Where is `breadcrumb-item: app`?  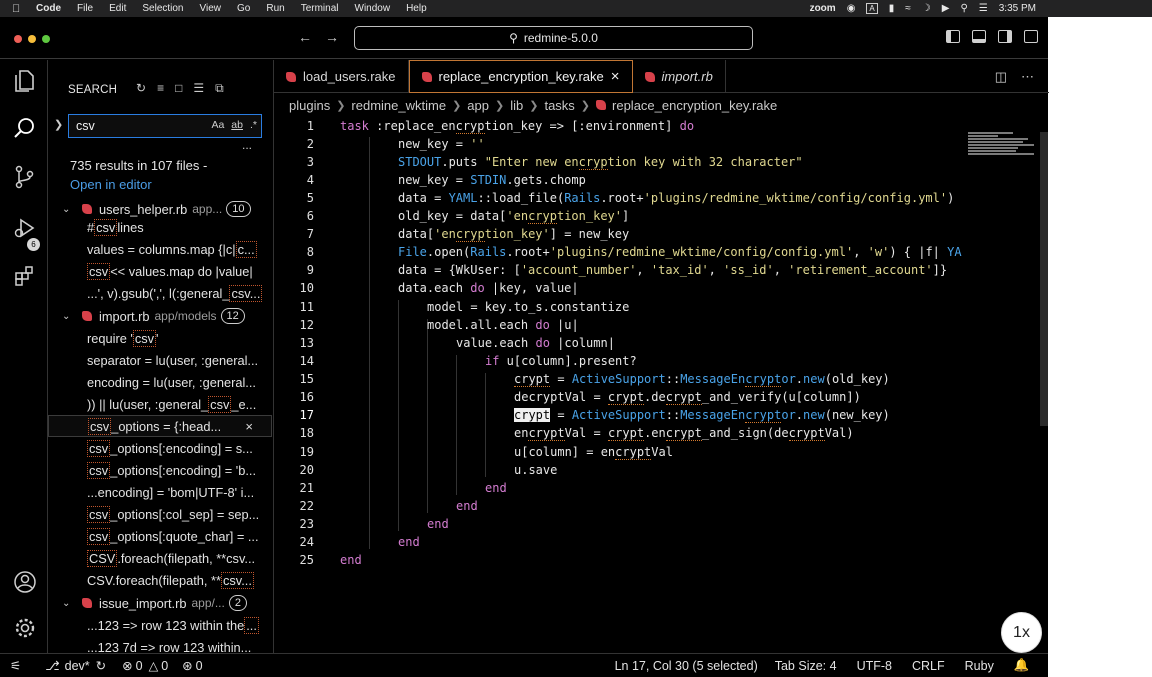 breadcrumb-item: app is located at coordinates (478, 105).